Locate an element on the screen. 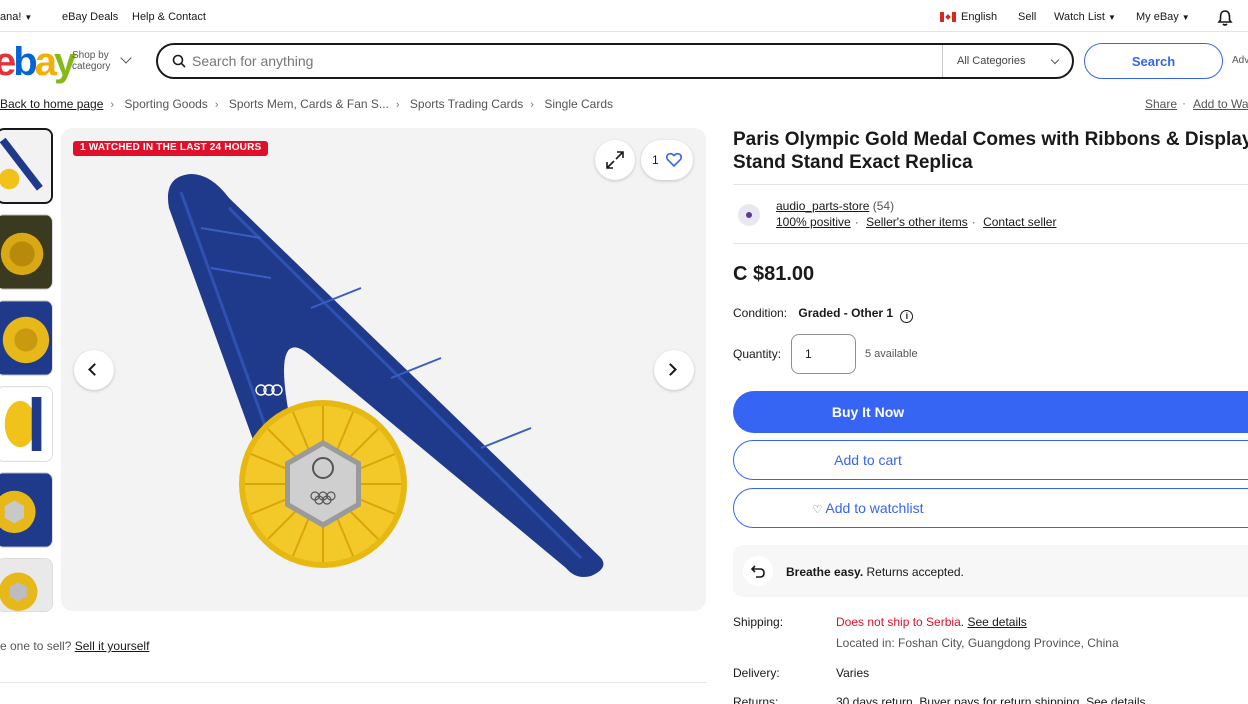 The width and height of the screenshot is (1248, 704). seller-other-items-link: Seller's other items is located at coordinates (917, 222).